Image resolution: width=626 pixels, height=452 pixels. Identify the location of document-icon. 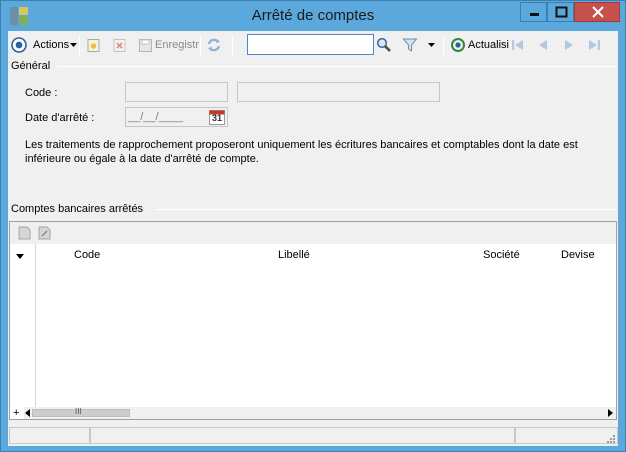
(24, 233).